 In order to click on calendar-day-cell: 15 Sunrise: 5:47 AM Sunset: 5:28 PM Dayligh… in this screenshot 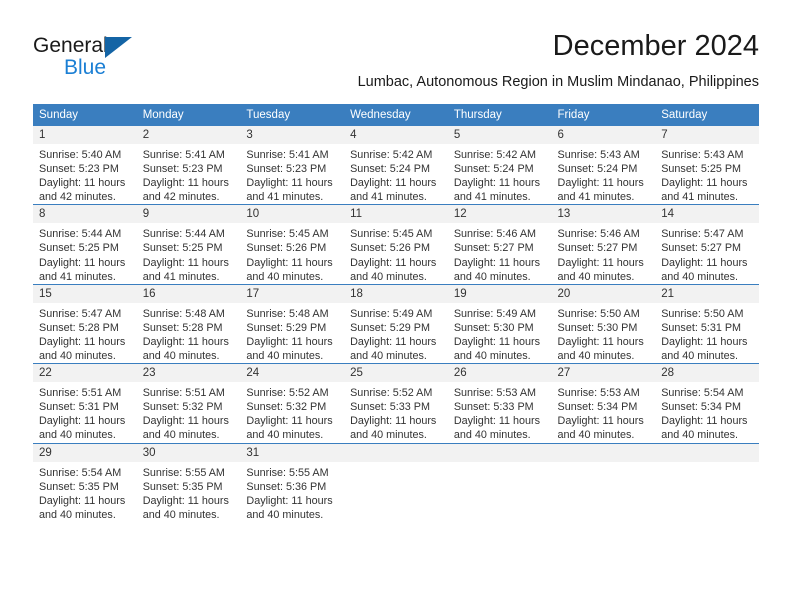, I will do `click(85, 323)`.